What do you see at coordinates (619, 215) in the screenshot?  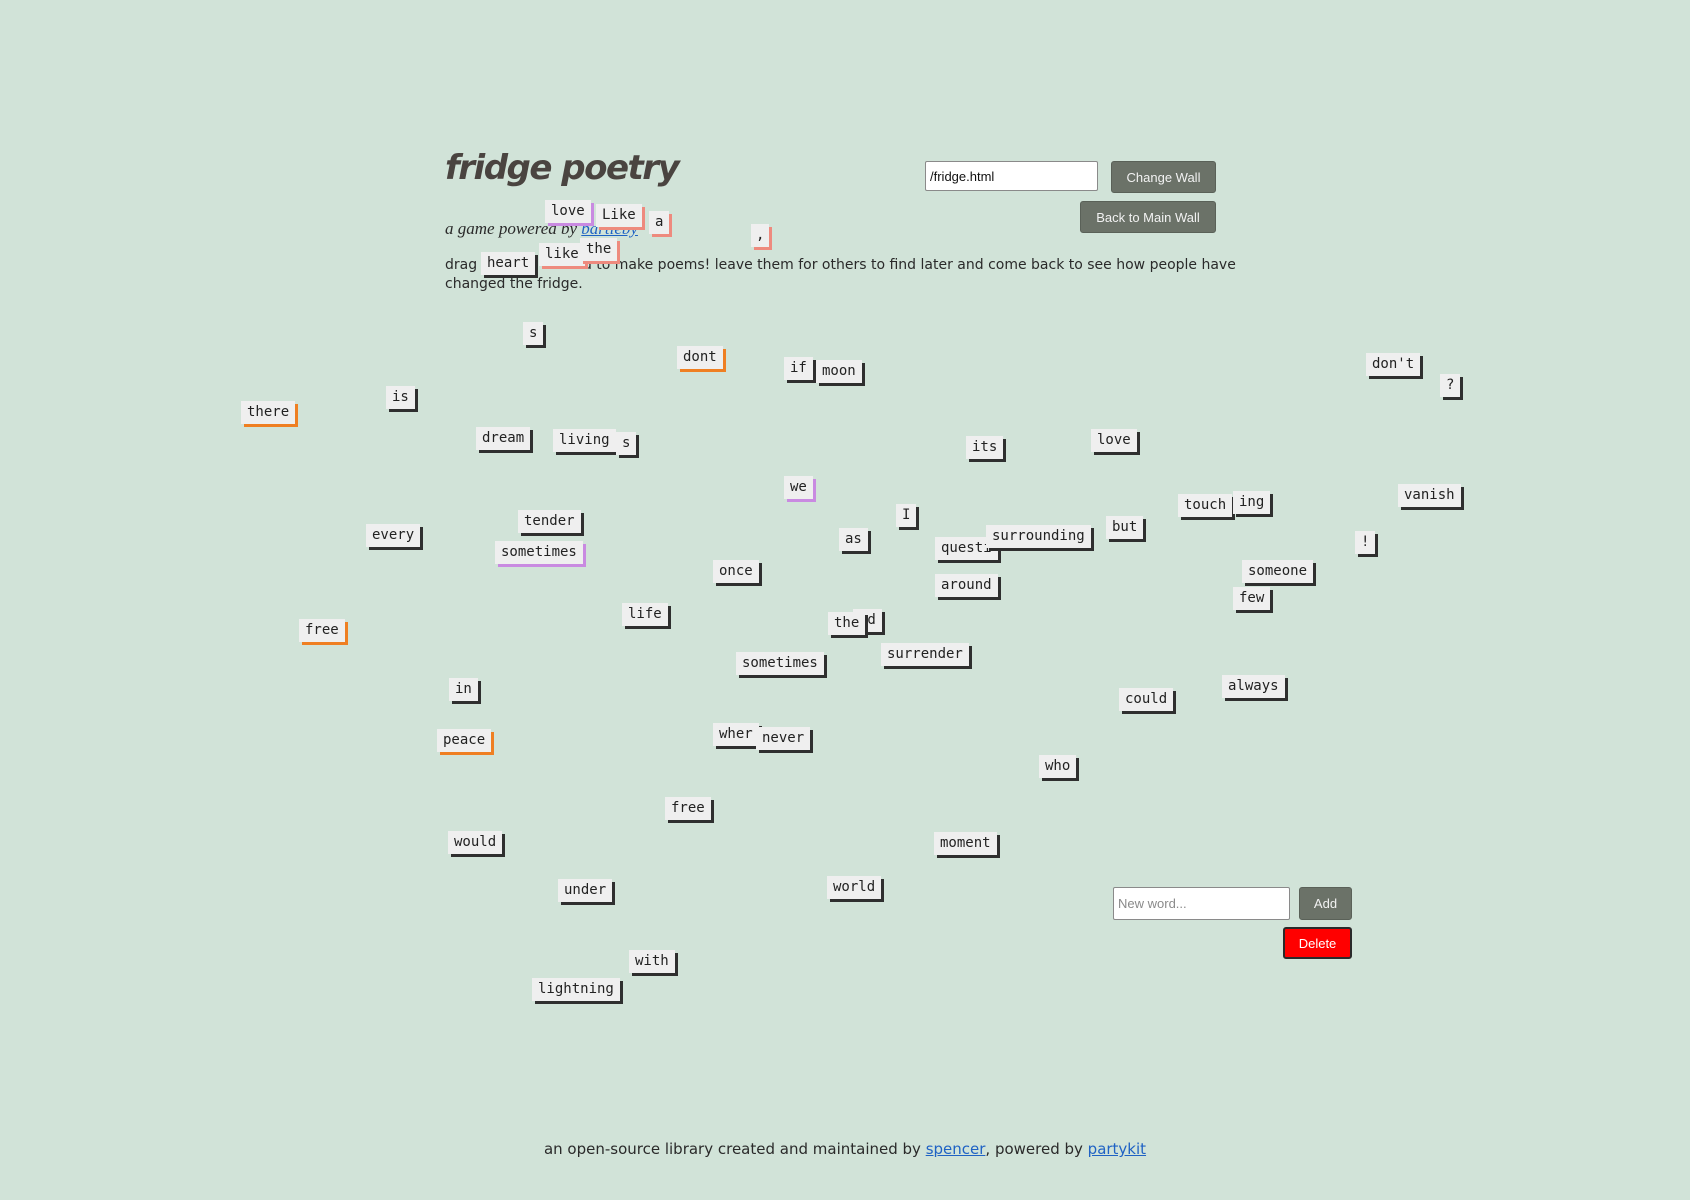 I see `word-tile: Like` at bounding box center [619, 215].